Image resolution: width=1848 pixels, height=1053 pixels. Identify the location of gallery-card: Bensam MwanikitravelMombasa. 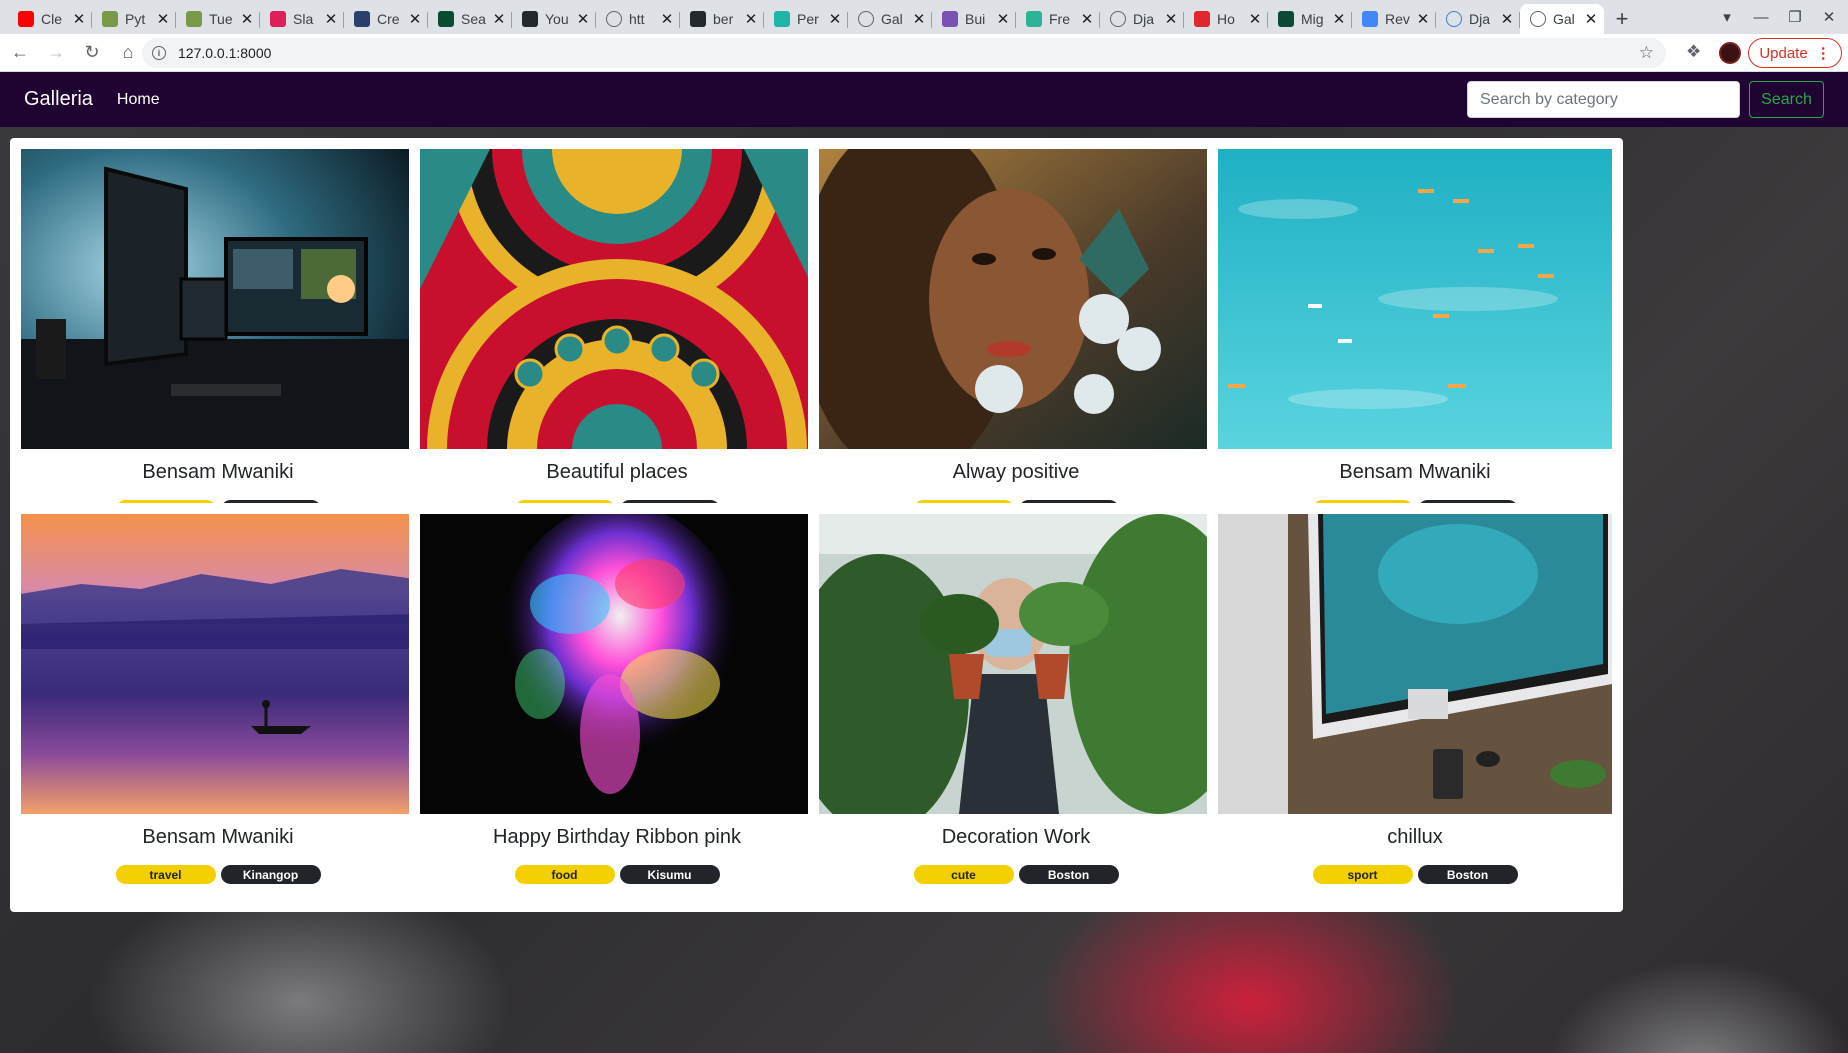
(1415, 342).